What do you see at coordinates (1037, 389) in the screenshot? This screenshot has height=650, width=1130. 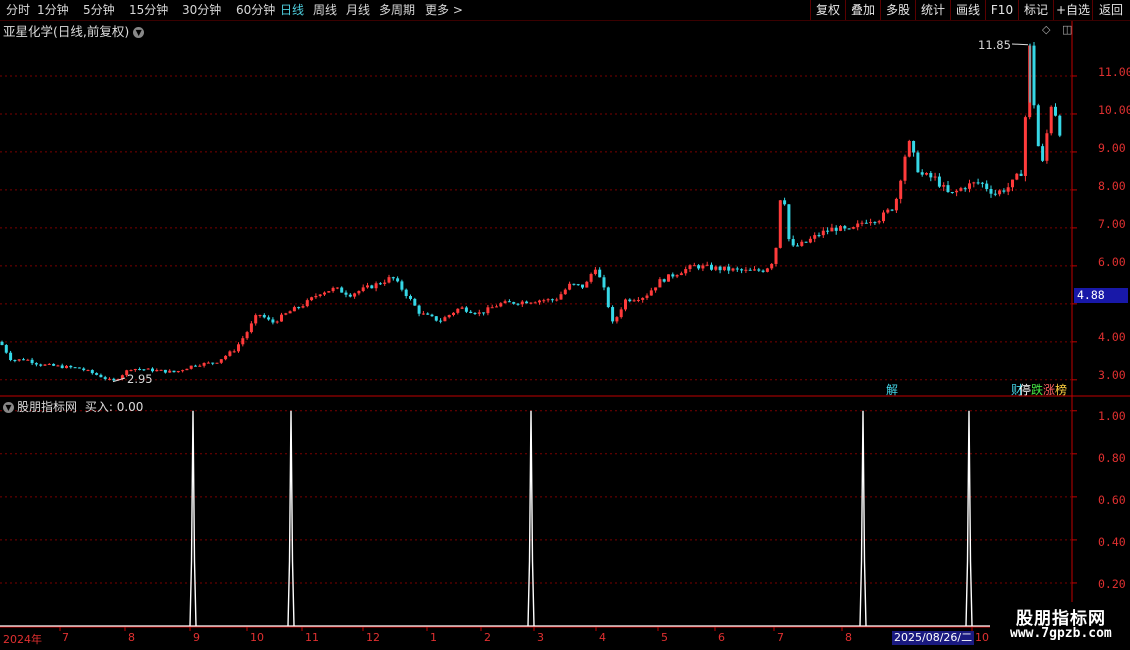 I see `event-marker-fall: 跌` at bounding box center [1037, 389].